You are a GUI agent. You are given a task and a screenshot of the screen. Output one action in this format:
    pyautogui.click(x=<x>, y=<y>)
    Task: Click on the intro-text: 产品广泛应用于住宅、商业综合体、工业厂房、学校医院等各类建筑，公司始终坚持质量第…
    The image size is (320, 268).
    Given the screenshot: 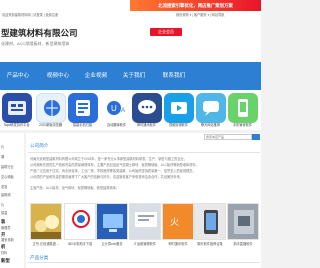 What is the action you would take?
    pyautogui.click(x=113, y=171)
    